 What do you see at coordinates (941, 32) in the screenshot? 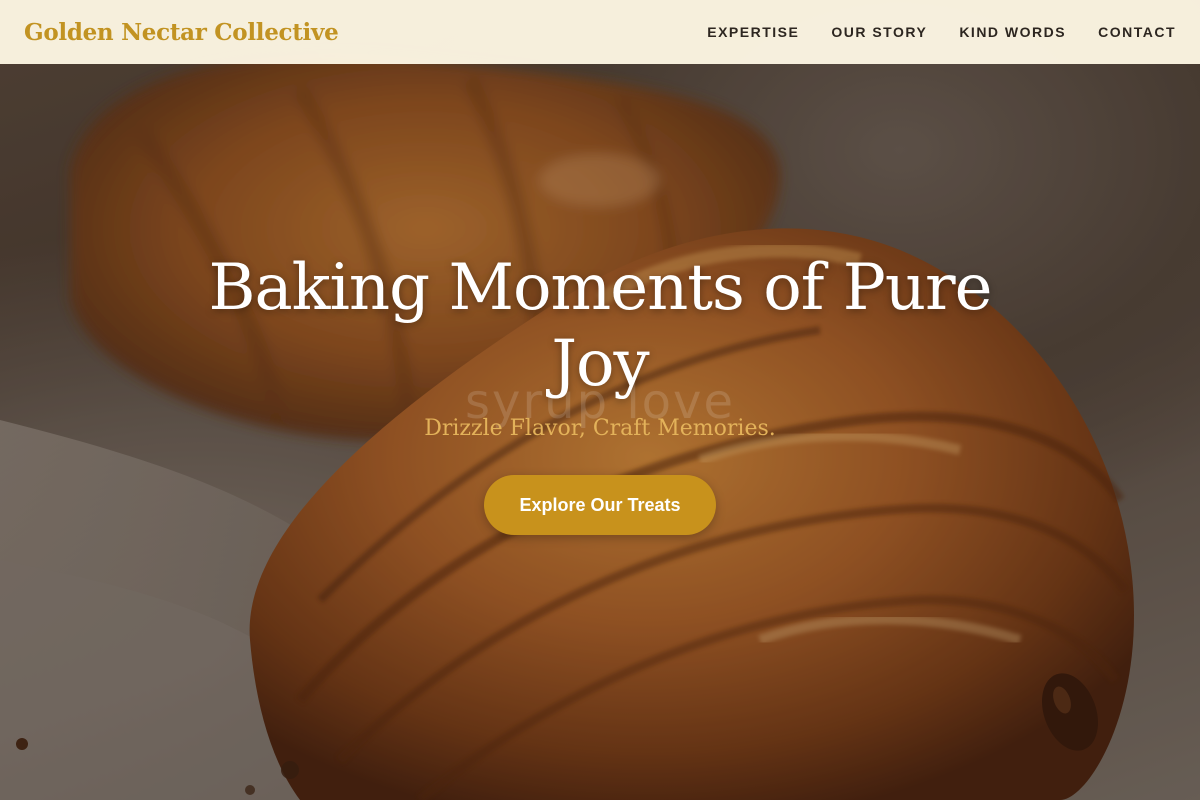
I see `nav-links: EXPERTISE OUR STORY KIND WORDS CONTACT` at bounding box center [941, 32].